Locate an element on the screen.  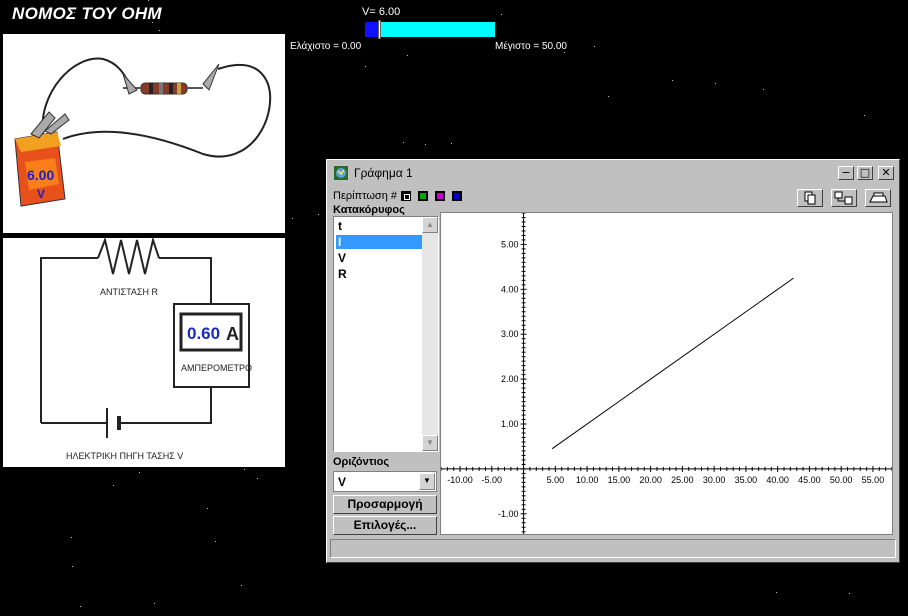
graph-window-icon is located at coordinates (341, 173).